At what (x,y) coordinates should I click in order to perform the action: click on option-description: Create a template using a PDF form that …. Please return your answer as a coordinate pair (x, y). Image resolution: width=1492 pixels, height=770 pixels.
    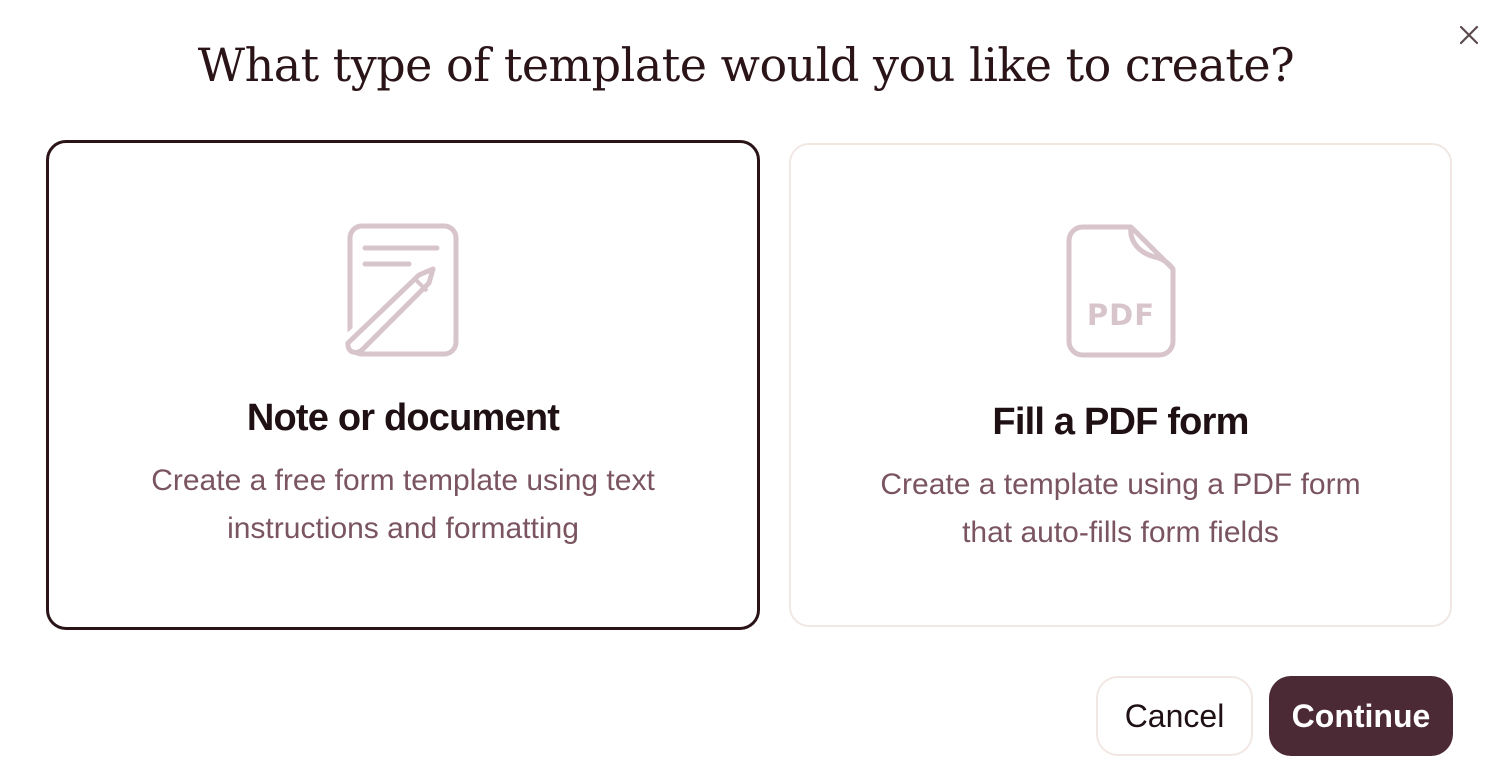
    Looking at the image, I should click on (1120, 508).